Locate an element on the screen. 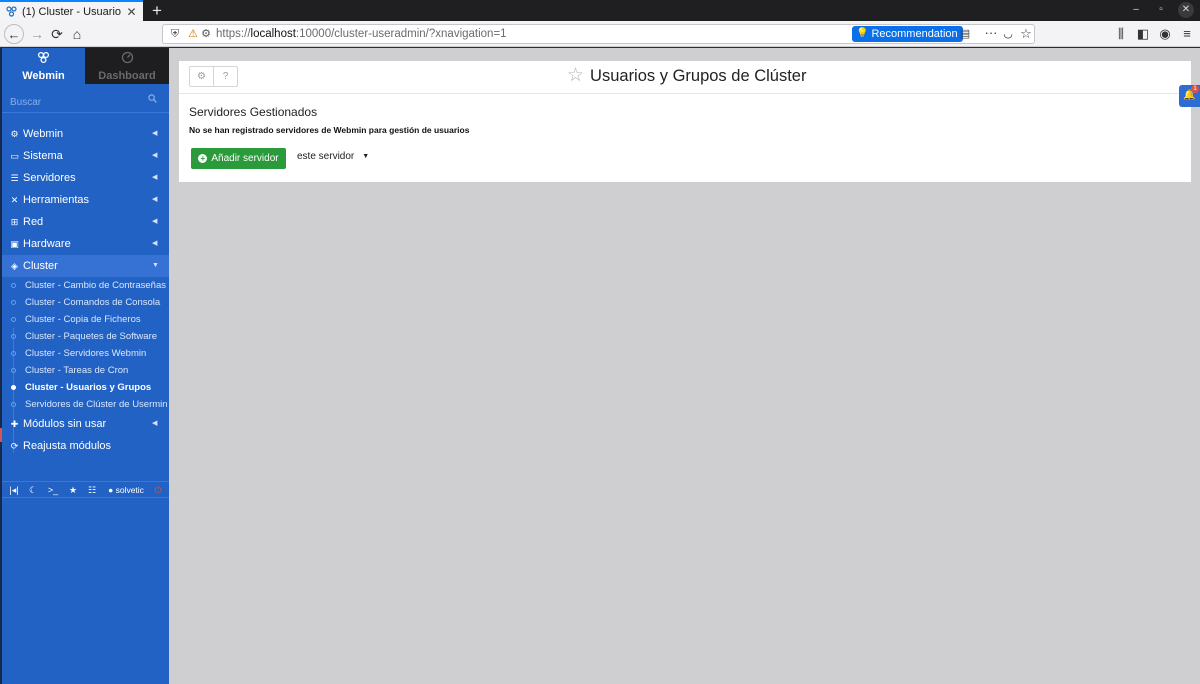 This screenshot has width=1200, height=684. browser-tab-strip: (1) Cluster - Usuarios y G ✕ + – ▫ ✕ is located at coordinates (600, 10).